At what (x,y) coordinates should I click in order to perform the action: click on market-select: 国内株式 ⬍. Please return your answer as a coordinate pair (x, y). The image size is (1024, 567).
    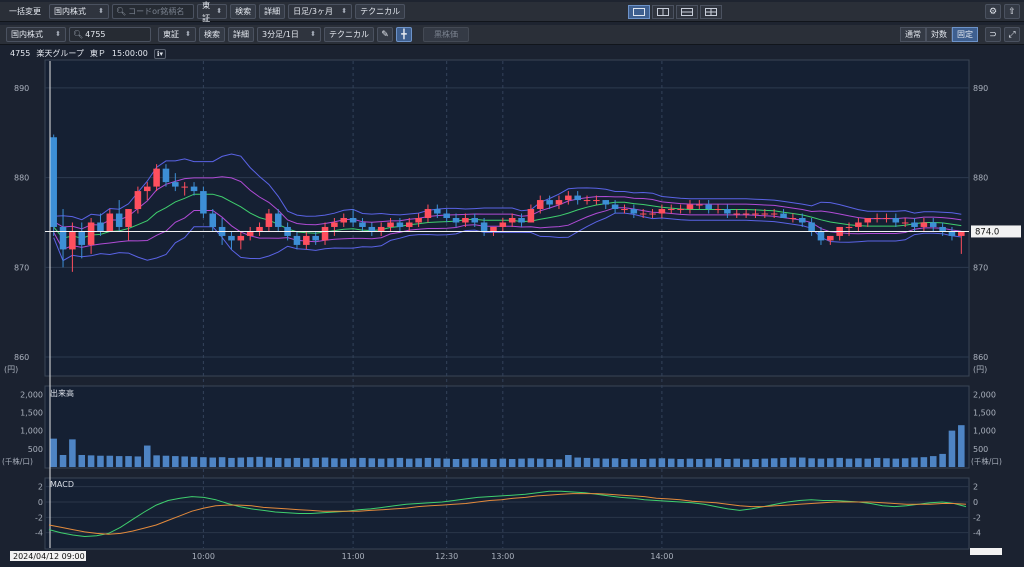
    Looking at the image, I should click on (79, 11).